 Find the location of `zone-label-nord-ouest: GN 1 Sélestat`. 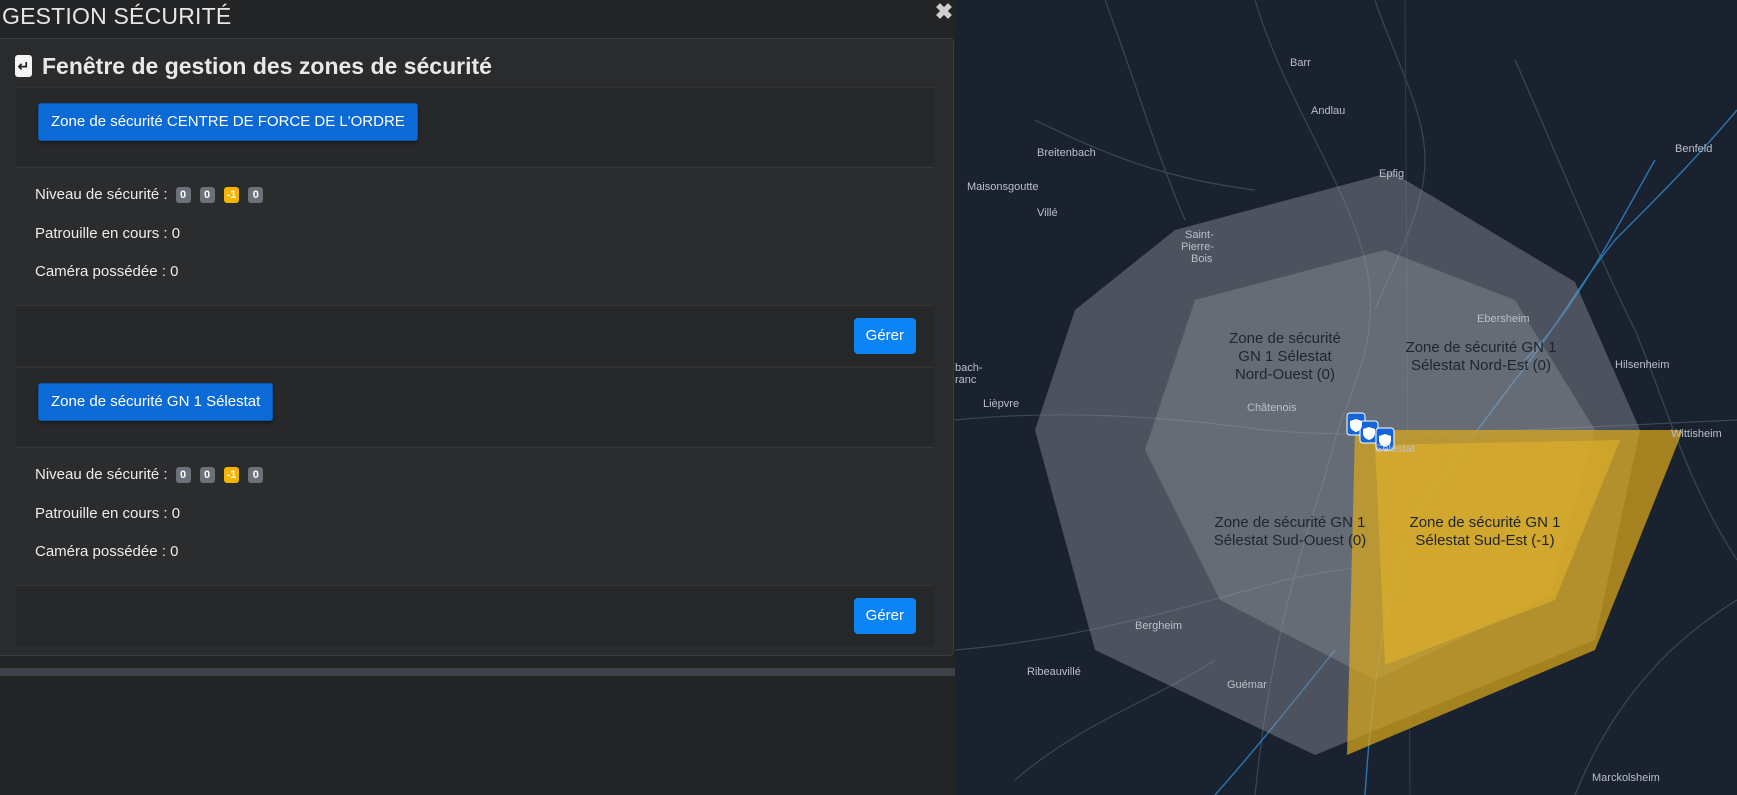

zone-label-nord-ouest: GN 1 Sélestat is located at coordinates (1285, 356).